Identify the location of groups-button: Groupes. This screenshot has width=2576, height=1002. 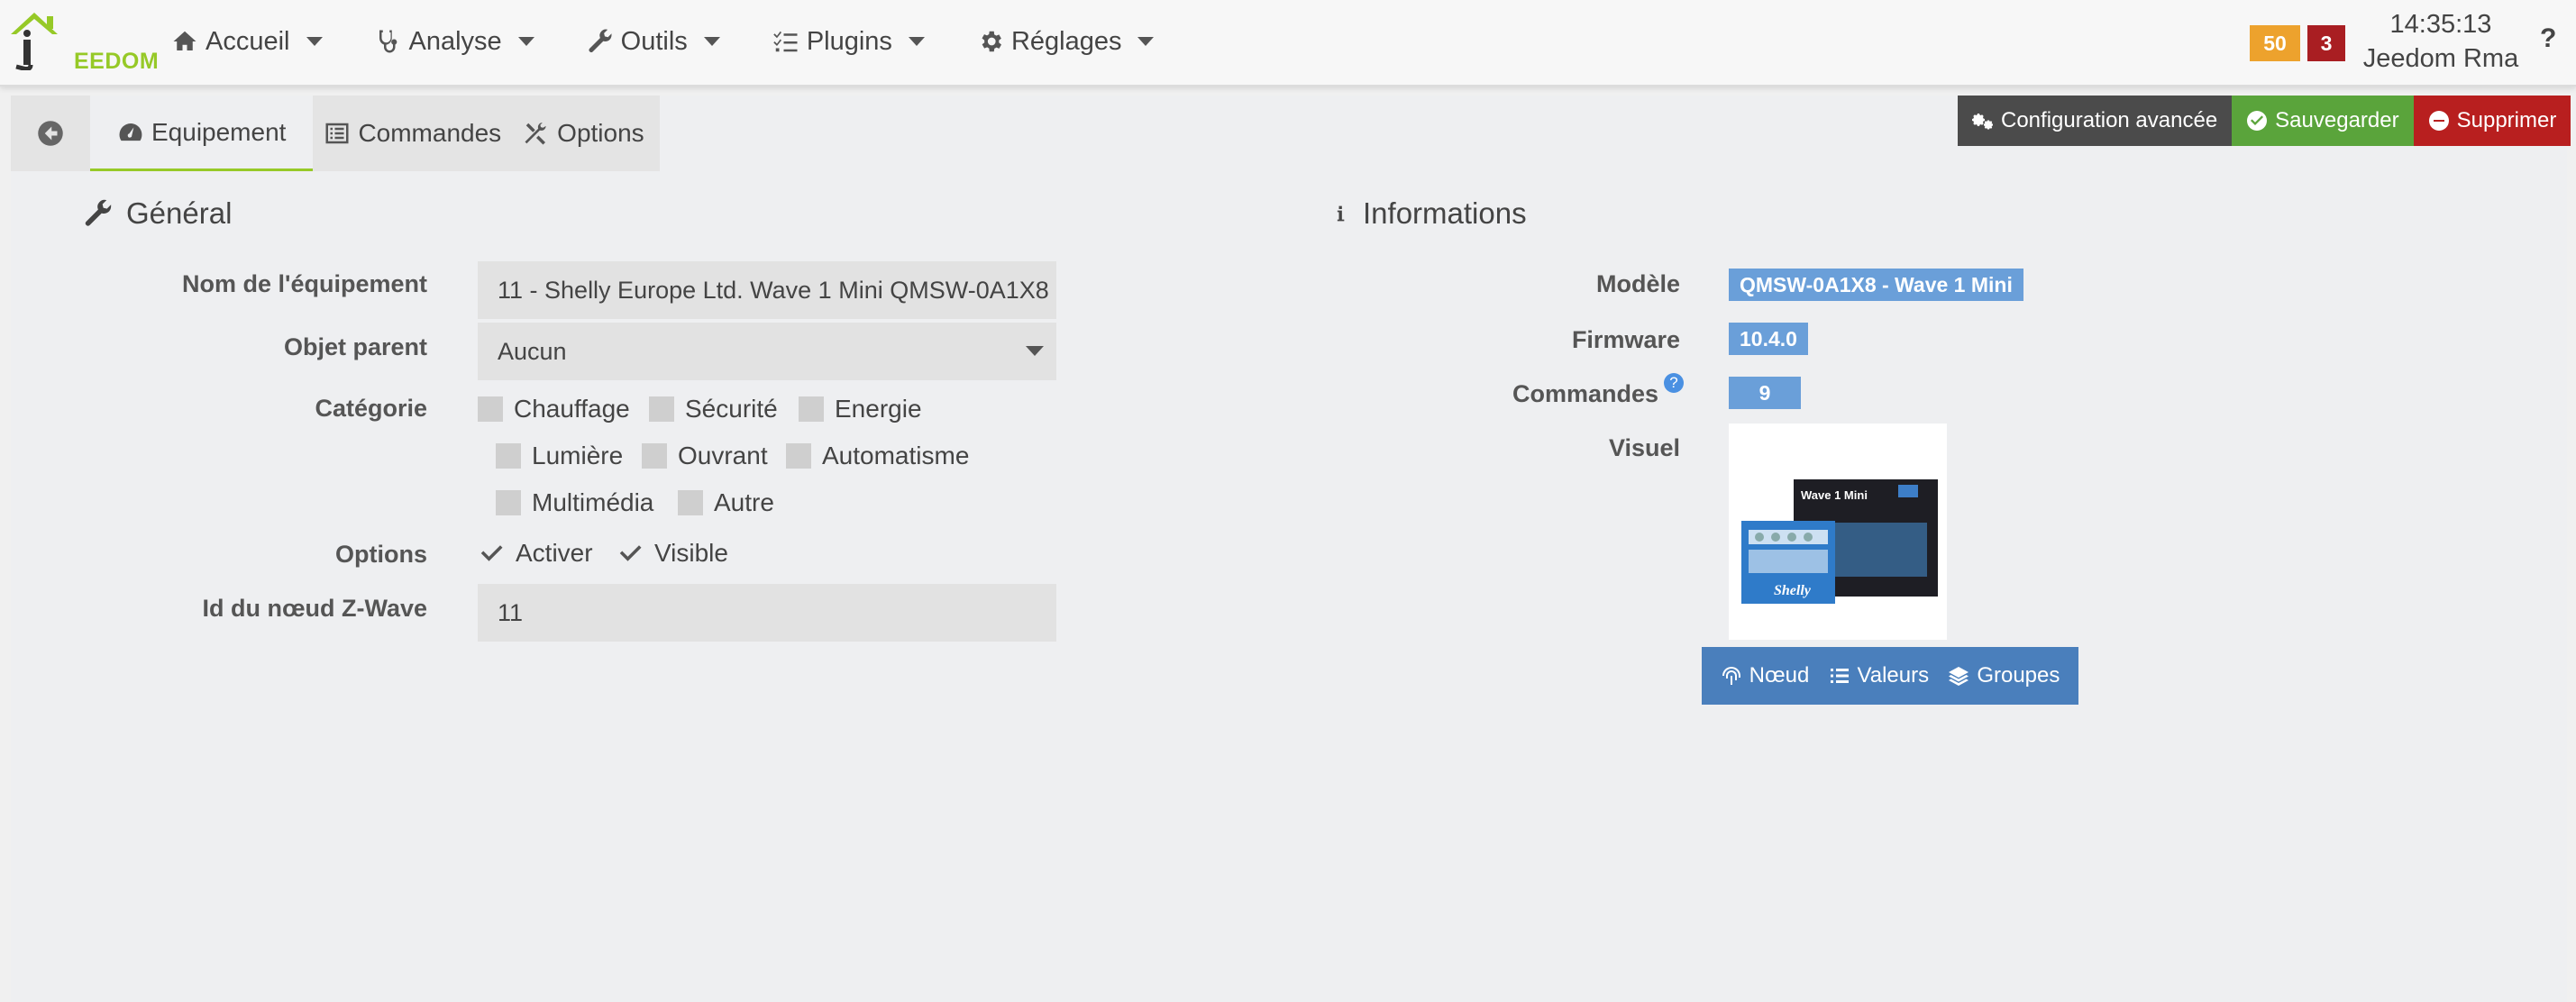
(2004, 675).